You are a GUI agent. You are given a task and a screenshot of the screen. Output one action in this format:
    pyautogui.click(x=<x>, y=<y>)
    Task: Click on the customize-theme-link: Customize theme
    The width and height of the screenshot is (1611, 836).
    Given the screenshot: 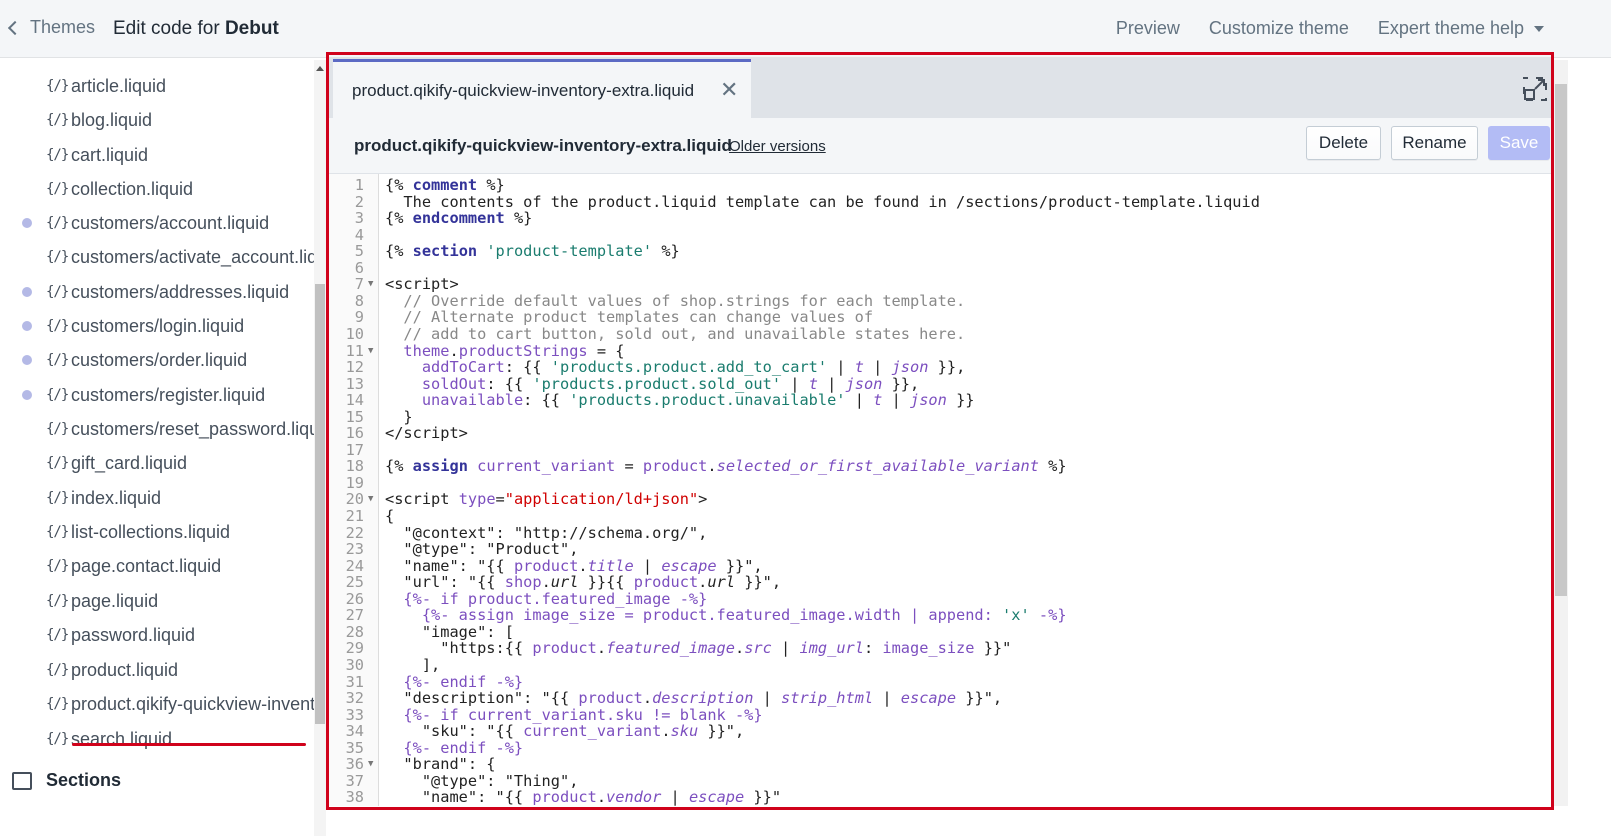 What is the action you would take?
    pyautogui.click(x=1279, y=28)
    